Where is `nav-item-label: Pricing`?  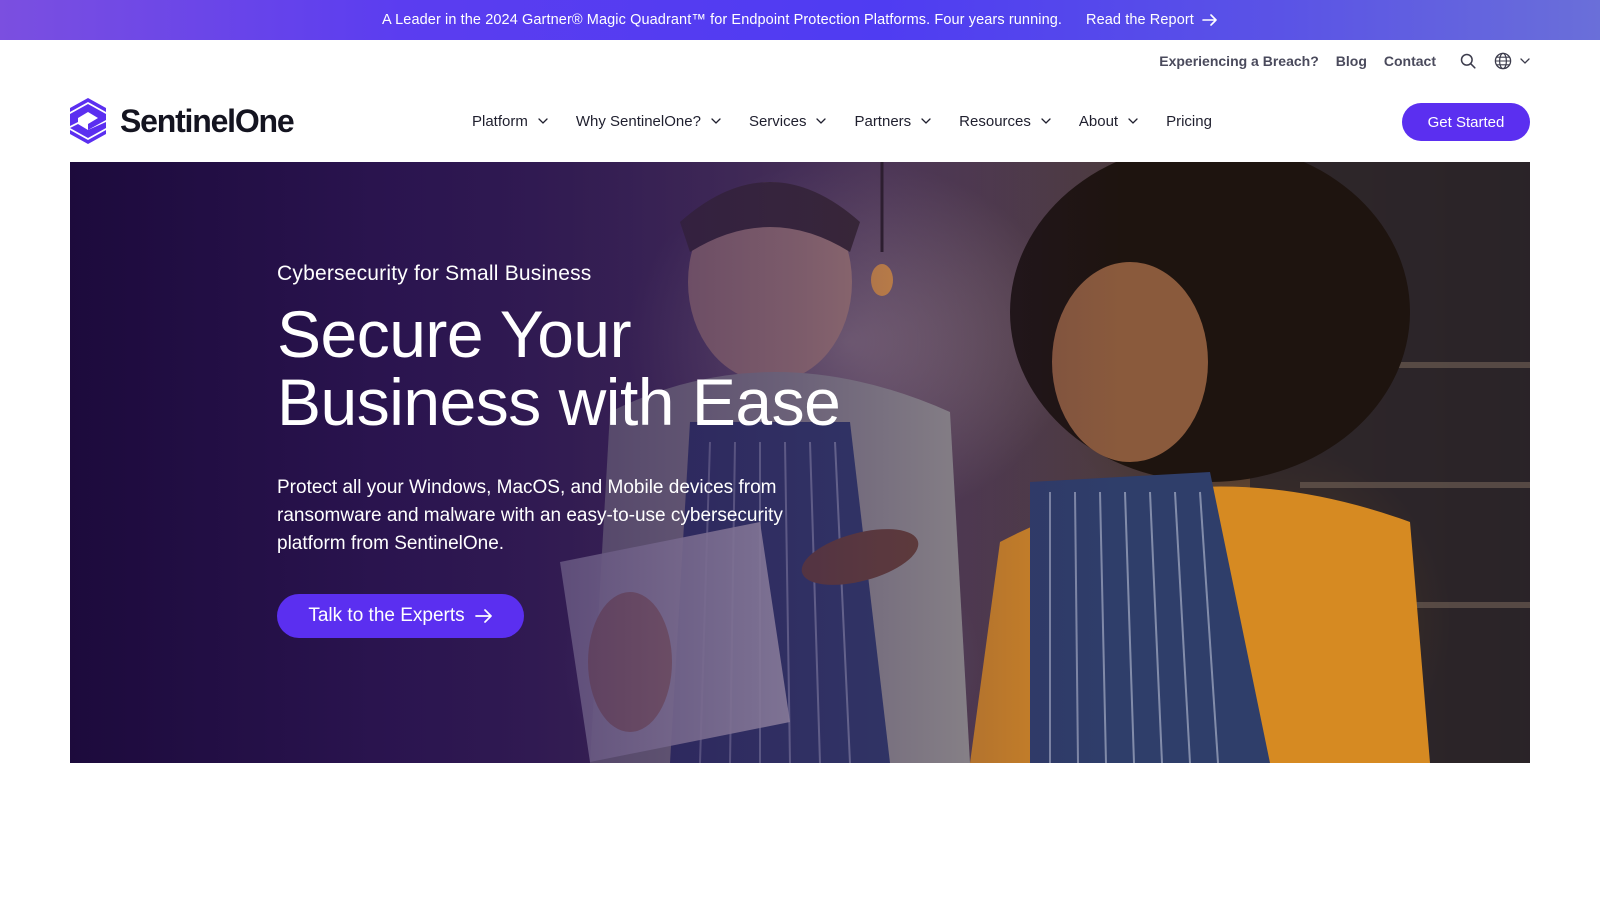
nav-item-label: Pricing is located at coordinates (1189, 121).